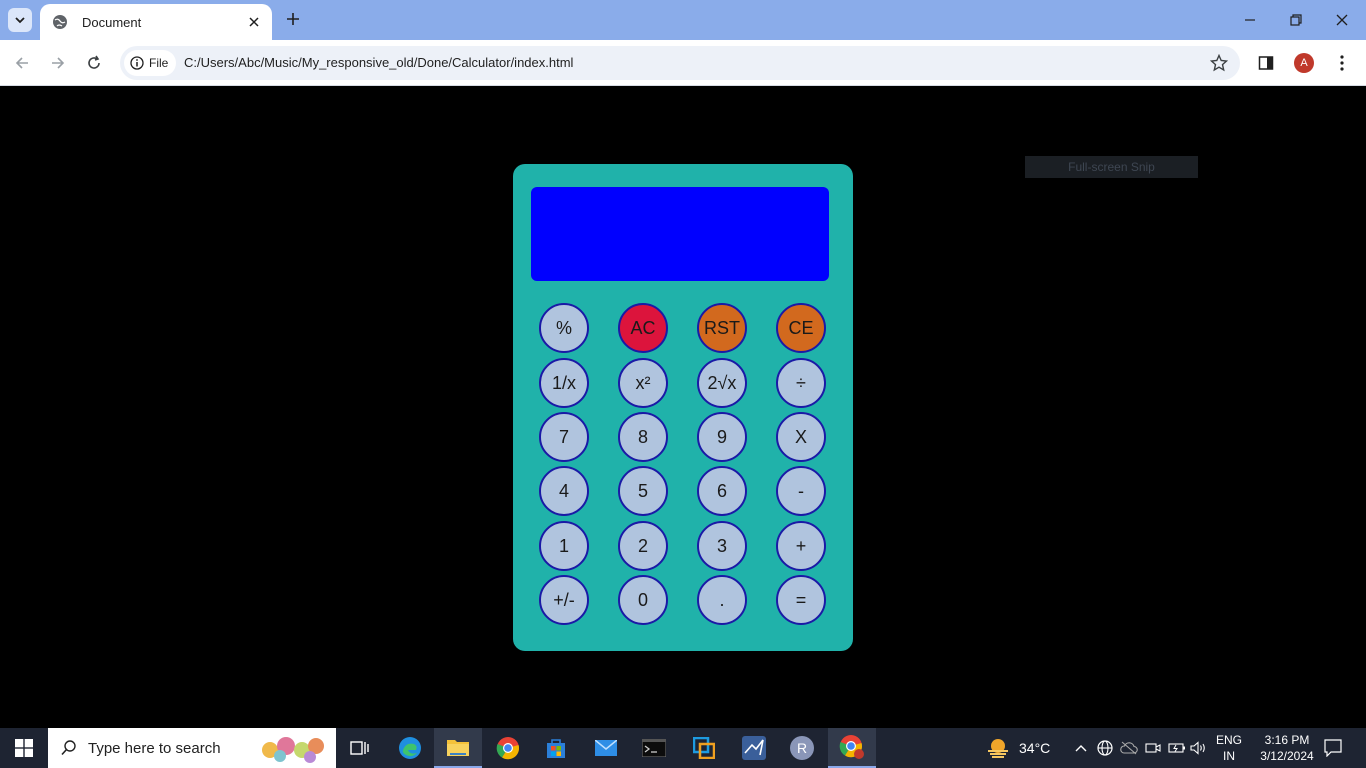 This screenshot has height=768, width=1366. I want to click on arrow-left-icon, so click(21, 63).